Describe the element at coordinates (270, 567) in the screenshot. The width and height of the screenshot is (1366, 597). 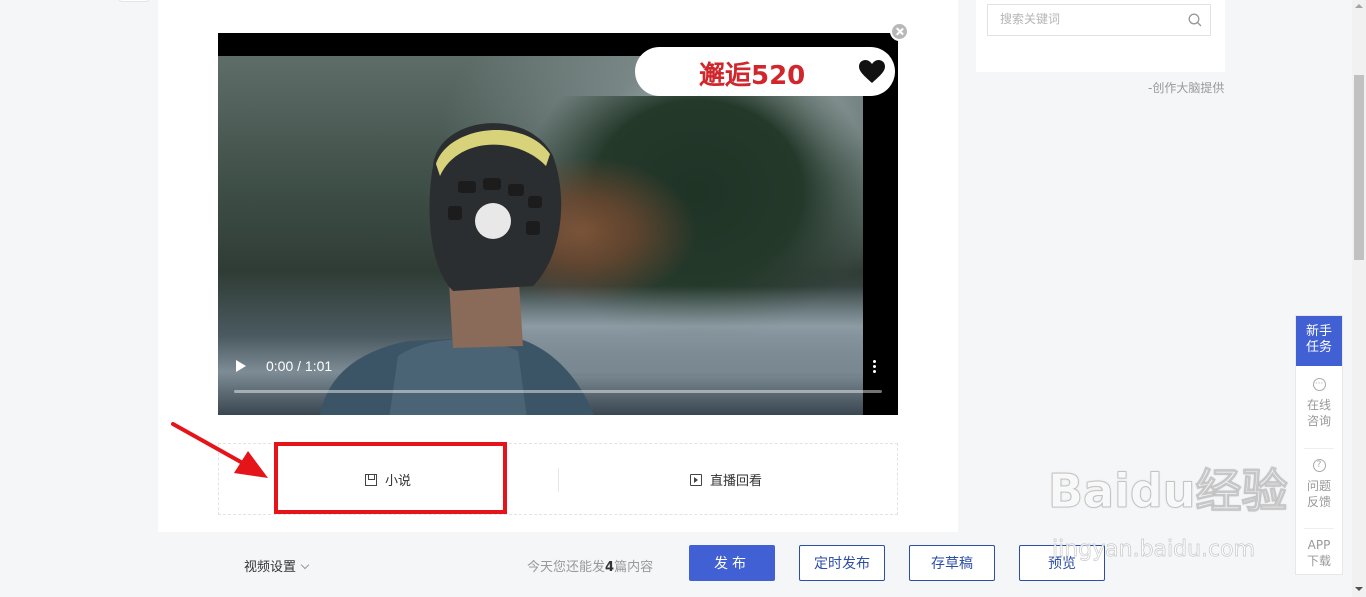
I see `video-settings-label: 视频设置` at that location.